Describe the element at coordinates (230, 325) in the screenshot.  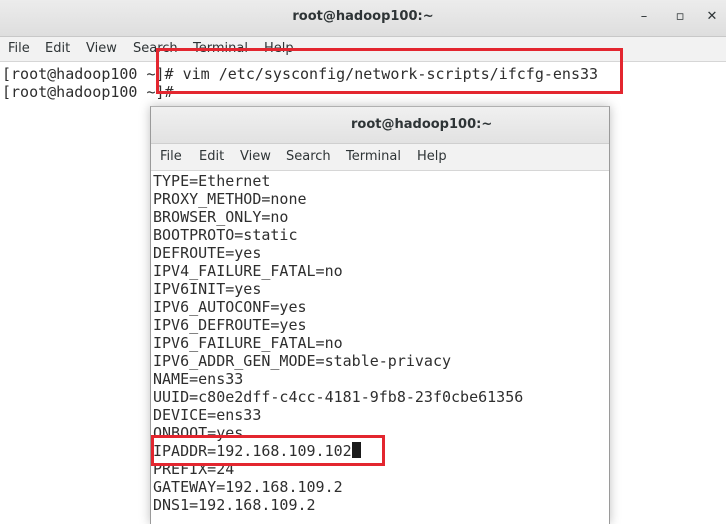
I see `config-line: IPV6_DEFROUTE=yes` at that location.